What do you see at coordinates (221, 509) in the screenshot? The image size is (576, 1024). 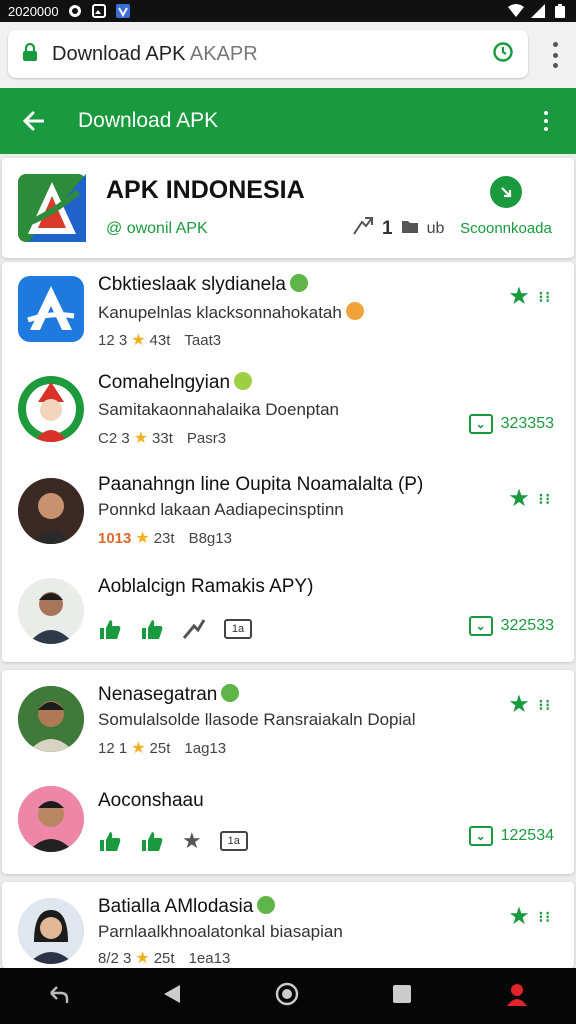 I see `app-description: Ponnkd lakaan Aadiapecinsptinn` at bounding box center [221, 509].